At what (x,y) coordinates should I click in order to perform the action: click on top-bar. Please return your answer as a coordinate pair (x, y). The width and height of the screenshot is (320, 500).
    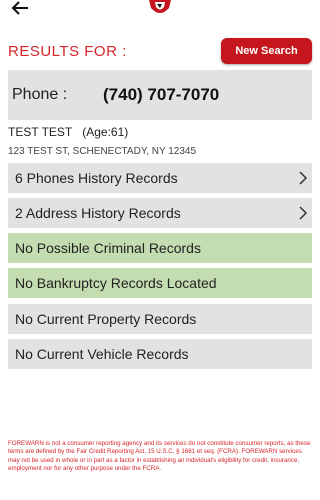
    Looking at the image, I should click on (160, 12).